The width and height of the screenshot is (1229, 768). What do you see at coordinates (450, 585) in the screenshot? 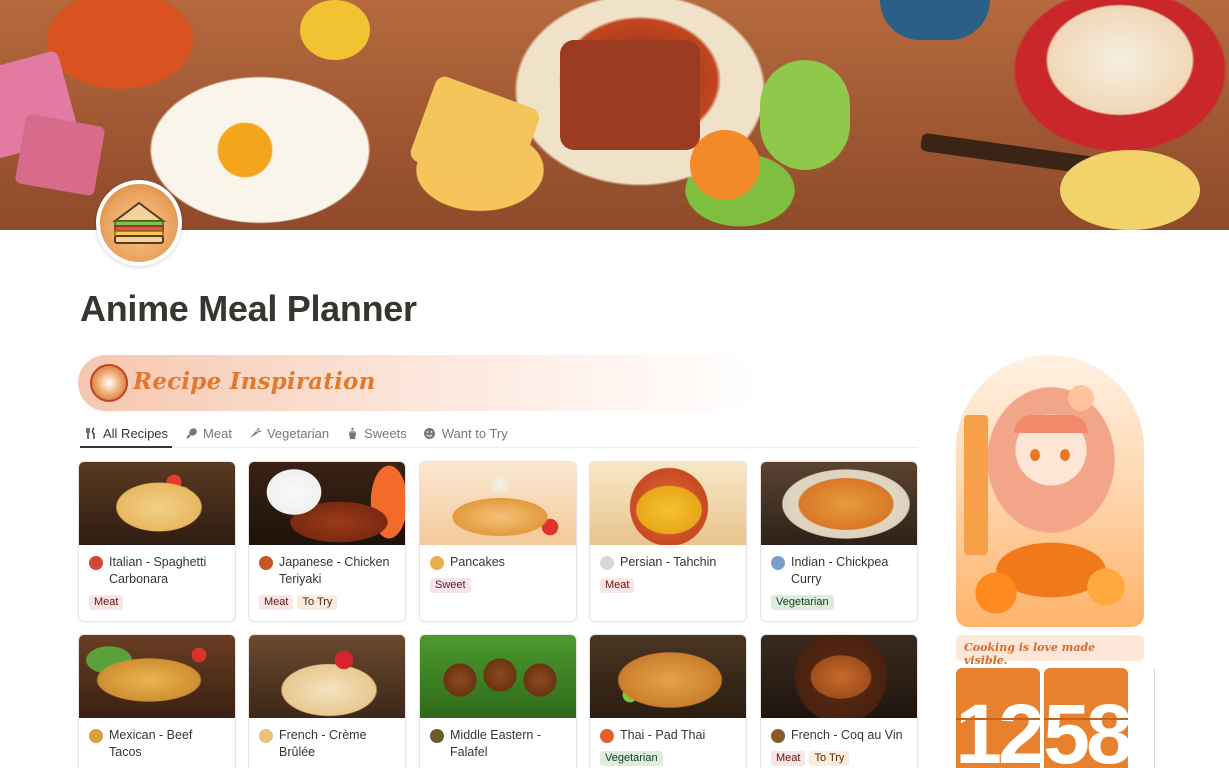
I see `tag-sweet: Sweet` at bounding box center [450, 585].